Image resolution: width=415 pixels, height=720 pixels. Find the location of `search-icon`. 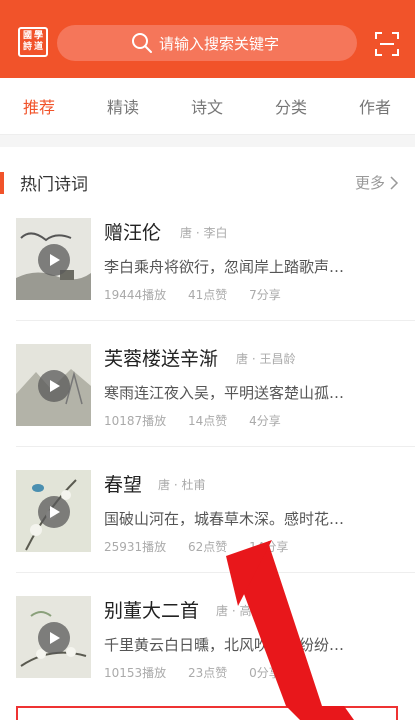

search-icon is located at coordinates (142, 43).